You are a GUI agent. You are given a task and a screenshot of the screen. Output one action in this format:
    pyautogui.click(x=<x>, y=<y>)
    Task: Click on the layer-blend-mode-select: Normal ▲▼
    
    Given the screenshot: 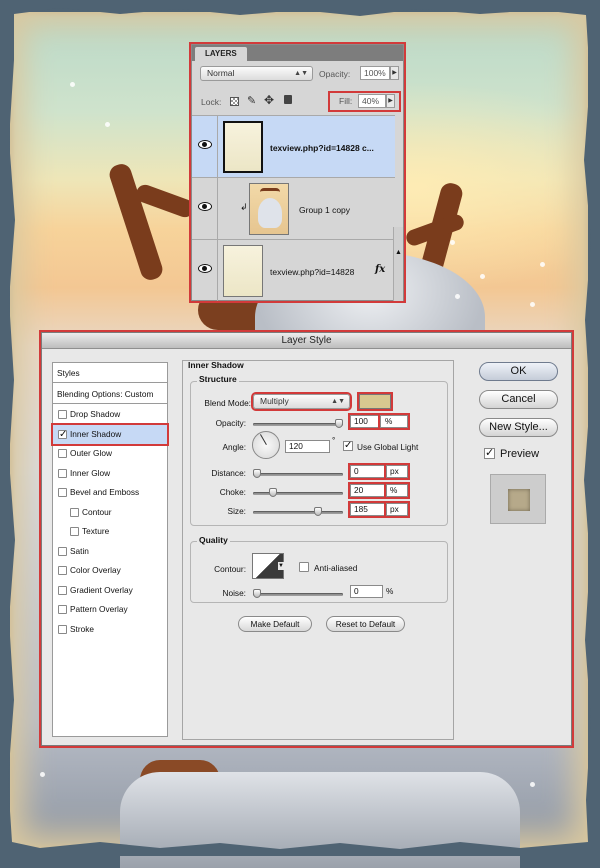 What is the action you would take?
    pyautogui.click(x=256, y=73)
    